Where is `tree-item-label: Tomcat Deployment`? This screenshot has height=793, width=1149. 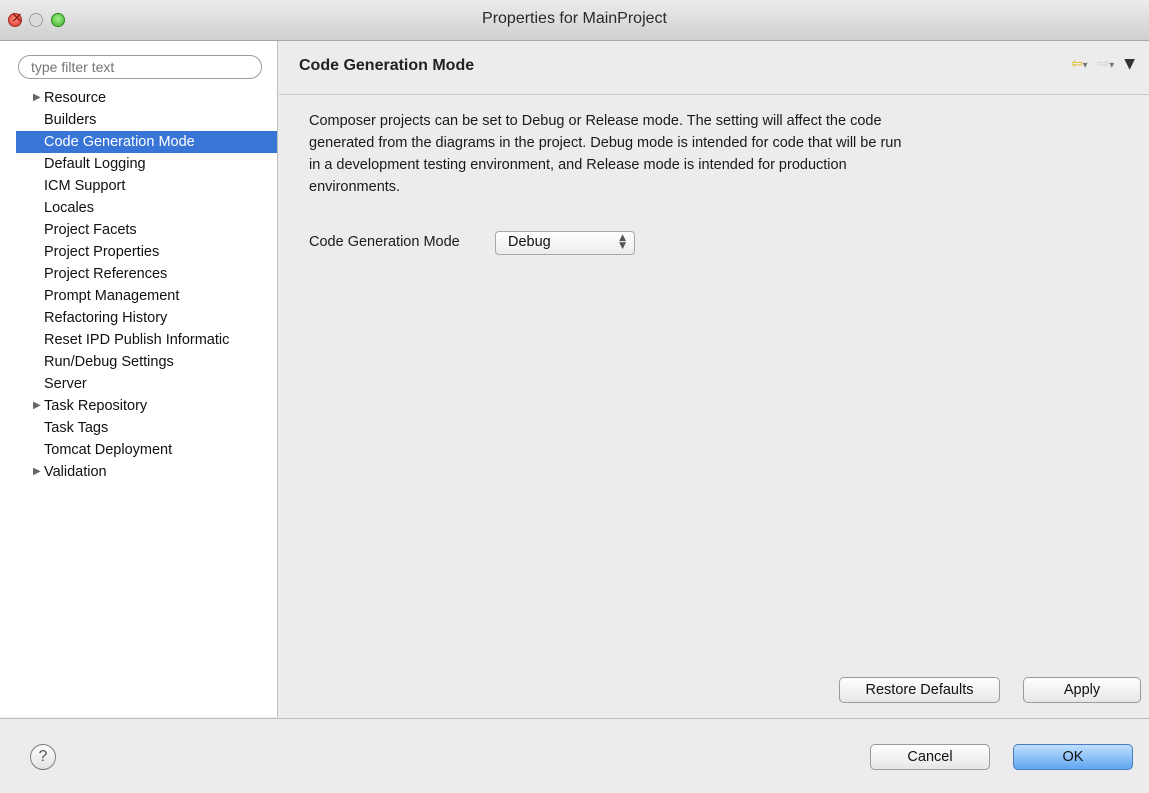 tree-item-label: Tomcat Deployment is located at coordinates (108, 450).